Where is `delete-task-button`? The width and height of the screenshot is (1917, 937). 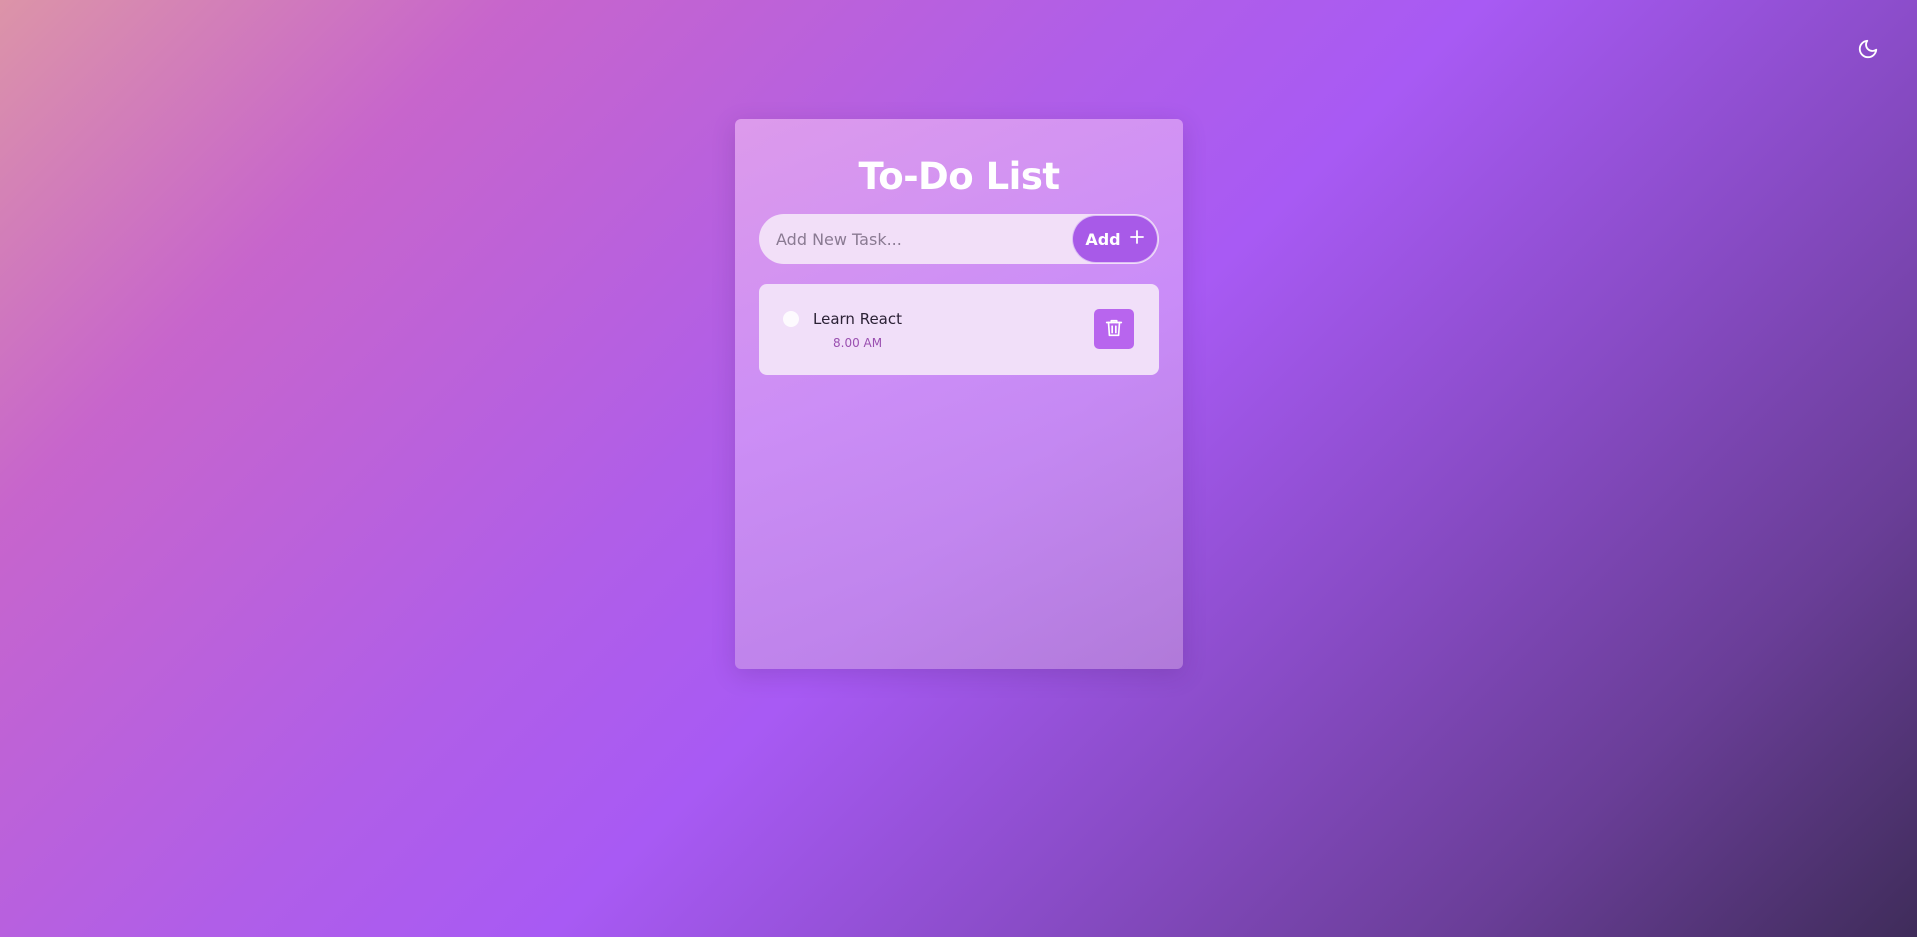
delete-task-button is located at coordinates (1114, 329).